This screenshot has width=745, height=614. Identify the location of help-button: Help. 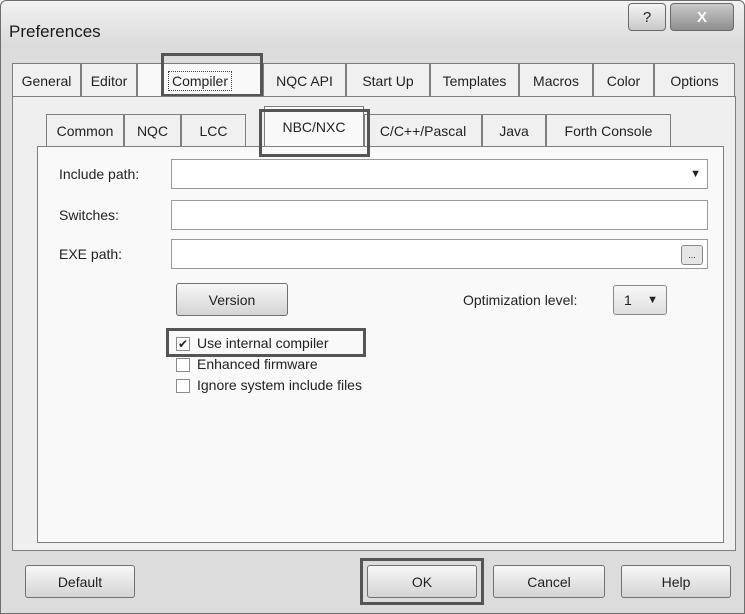
(676, 581).